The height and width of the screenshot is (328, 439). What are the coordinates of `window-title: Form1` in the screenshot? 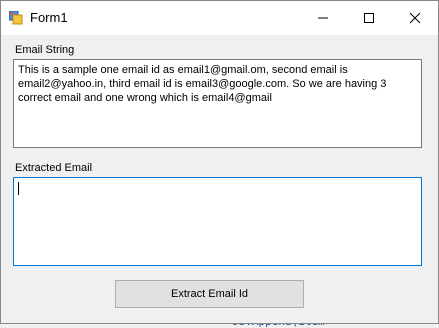 It's located at (49, 17).